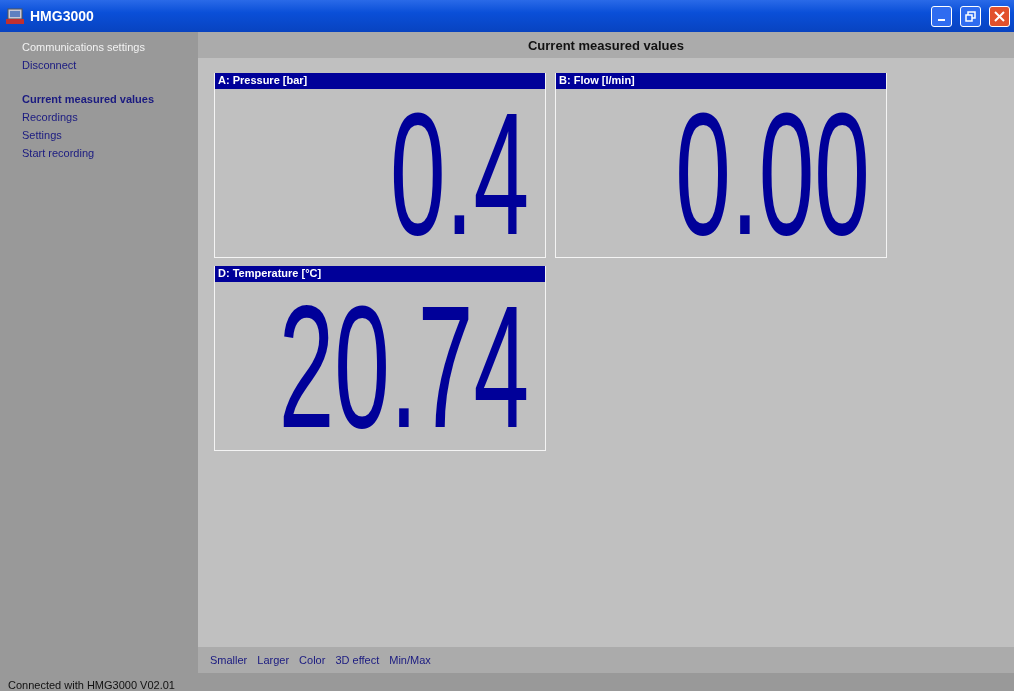 The width and height of the screenshot is (1014, 691). I want to click on sidebar-item: Disconnect, so click(99, 65).